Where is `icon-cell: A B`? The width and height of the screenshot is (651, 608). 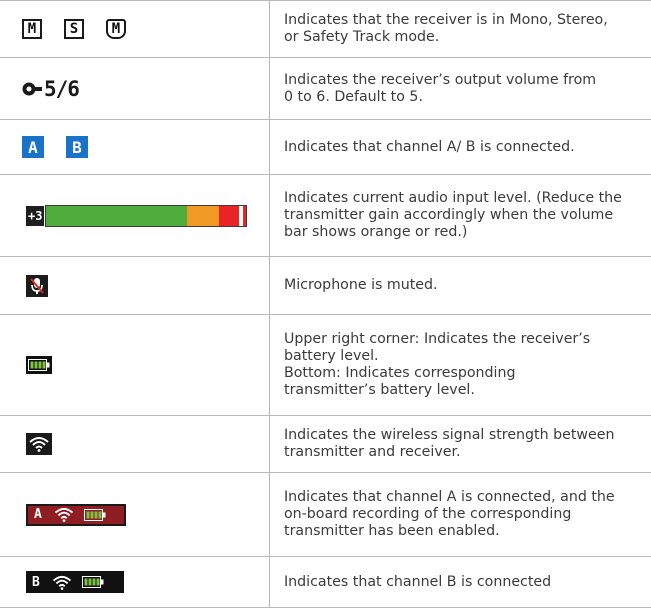
icon-cell: A B is located at coordinates (135, 147).